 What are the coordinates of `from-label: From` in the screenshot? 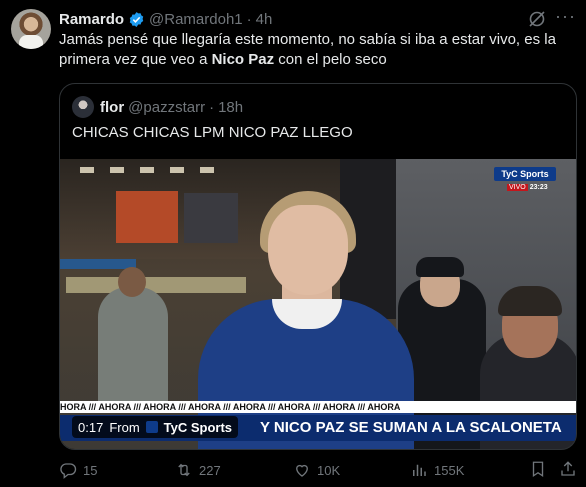 It's located at (124, 427).